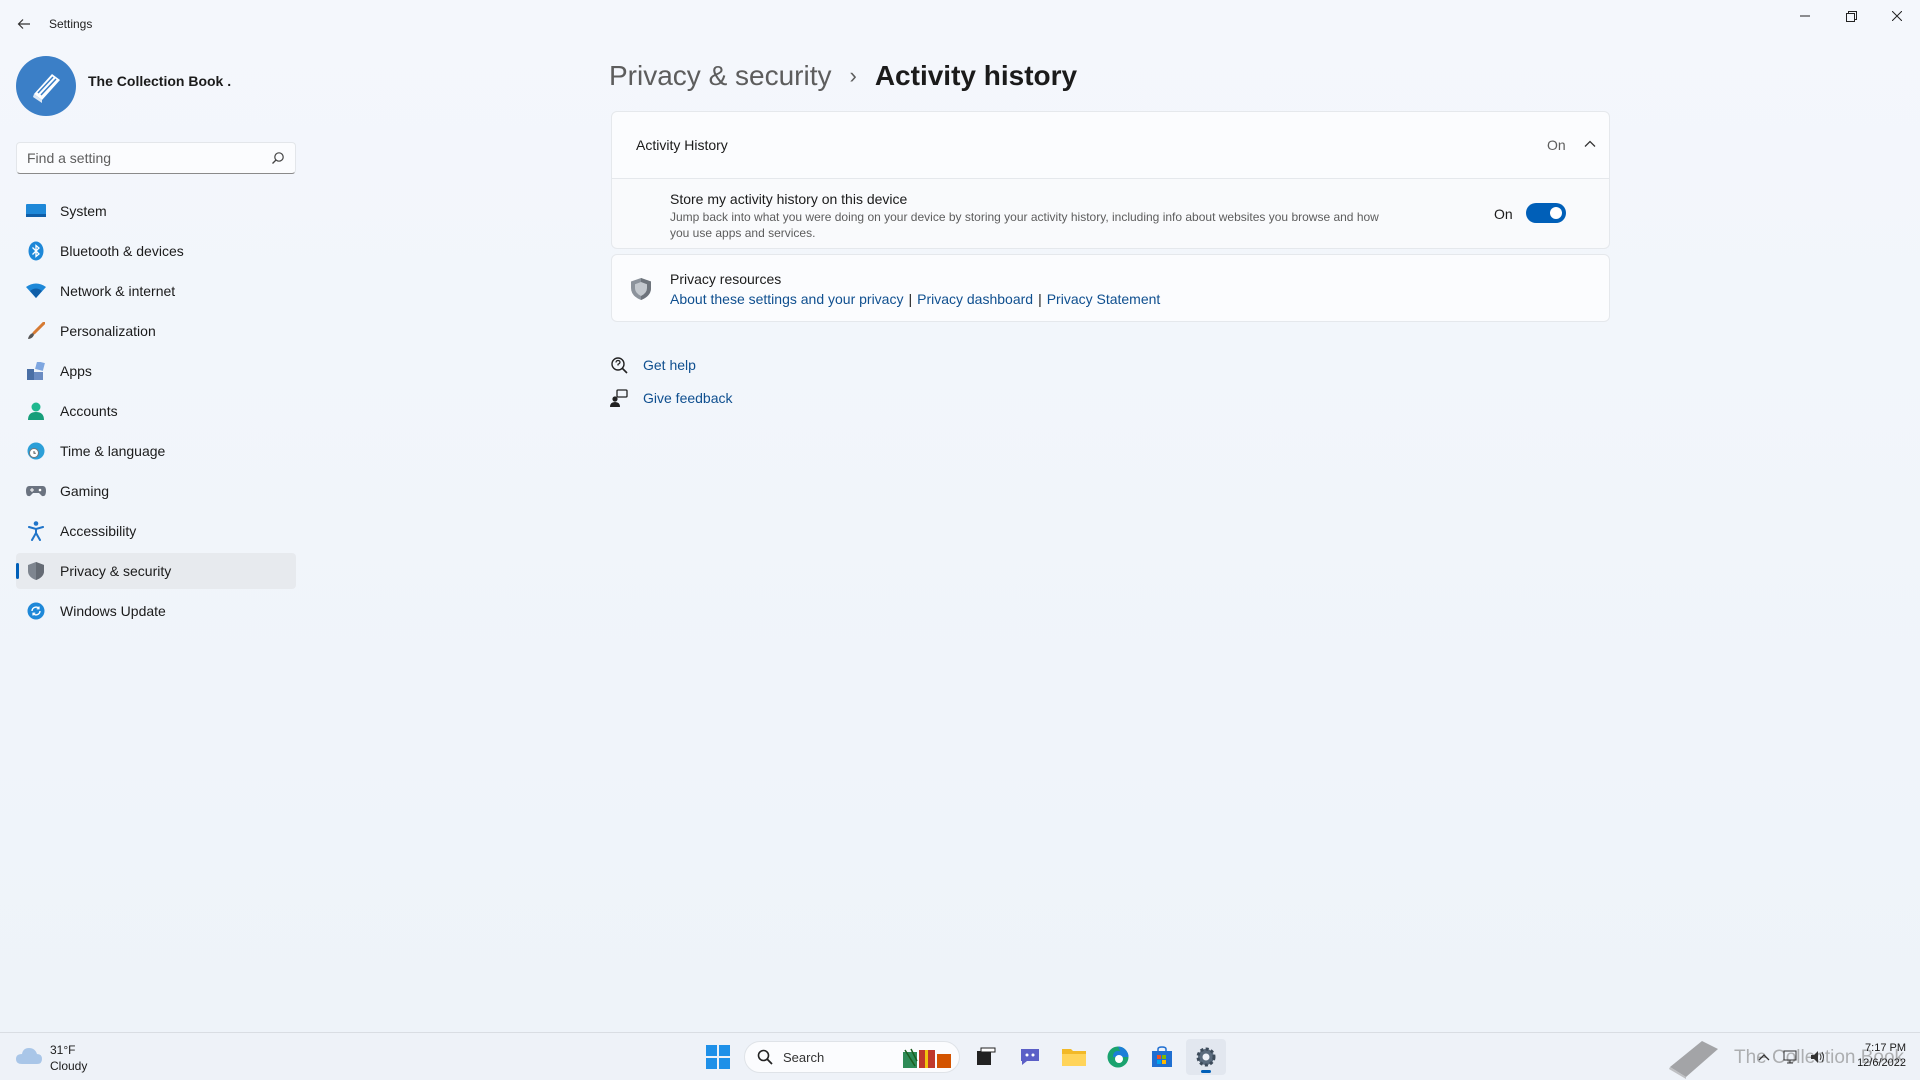 The height and width of the screenshot is (1080, 1920). Describe the element at coordinates (156, 491) in the screenshot. I see `sidebar-item-gaming: Gaming` at that location.